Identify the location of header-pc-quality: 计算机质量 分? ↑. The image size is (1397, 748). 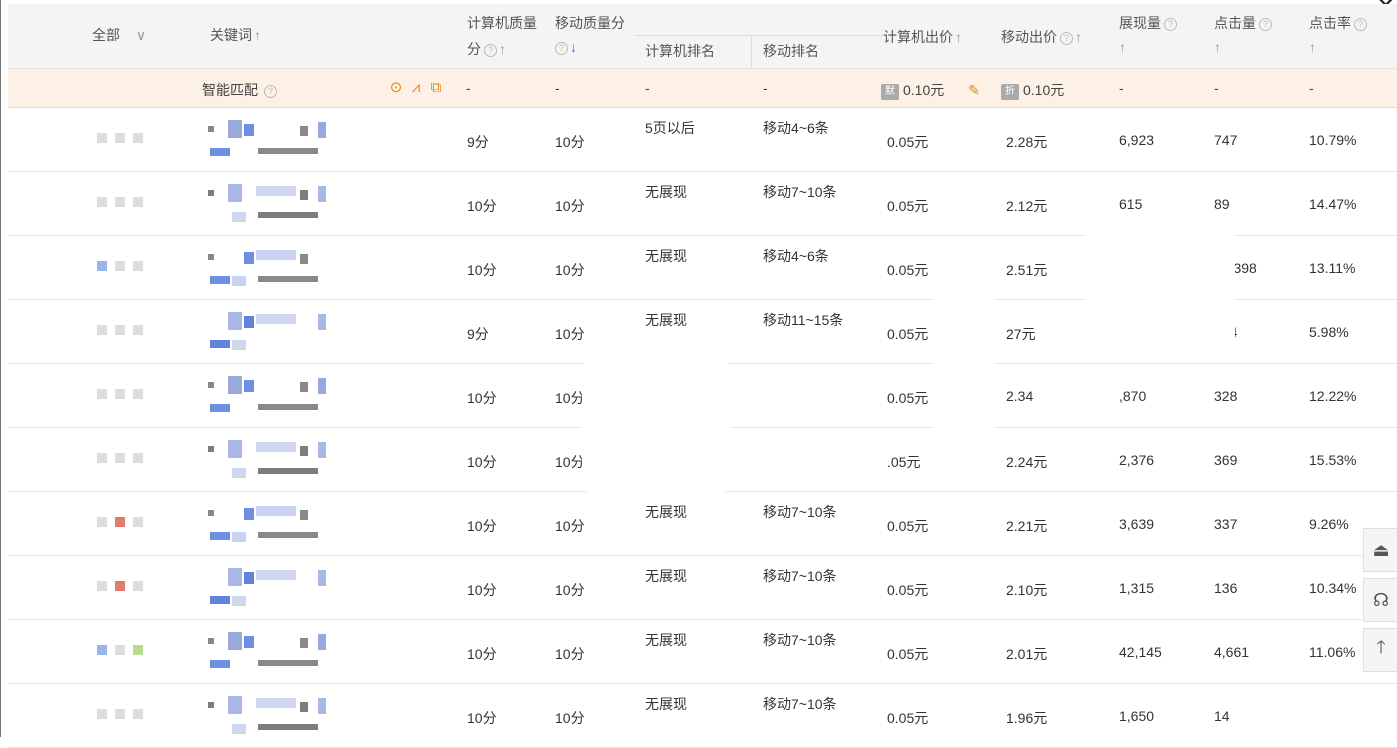
(502, 36).